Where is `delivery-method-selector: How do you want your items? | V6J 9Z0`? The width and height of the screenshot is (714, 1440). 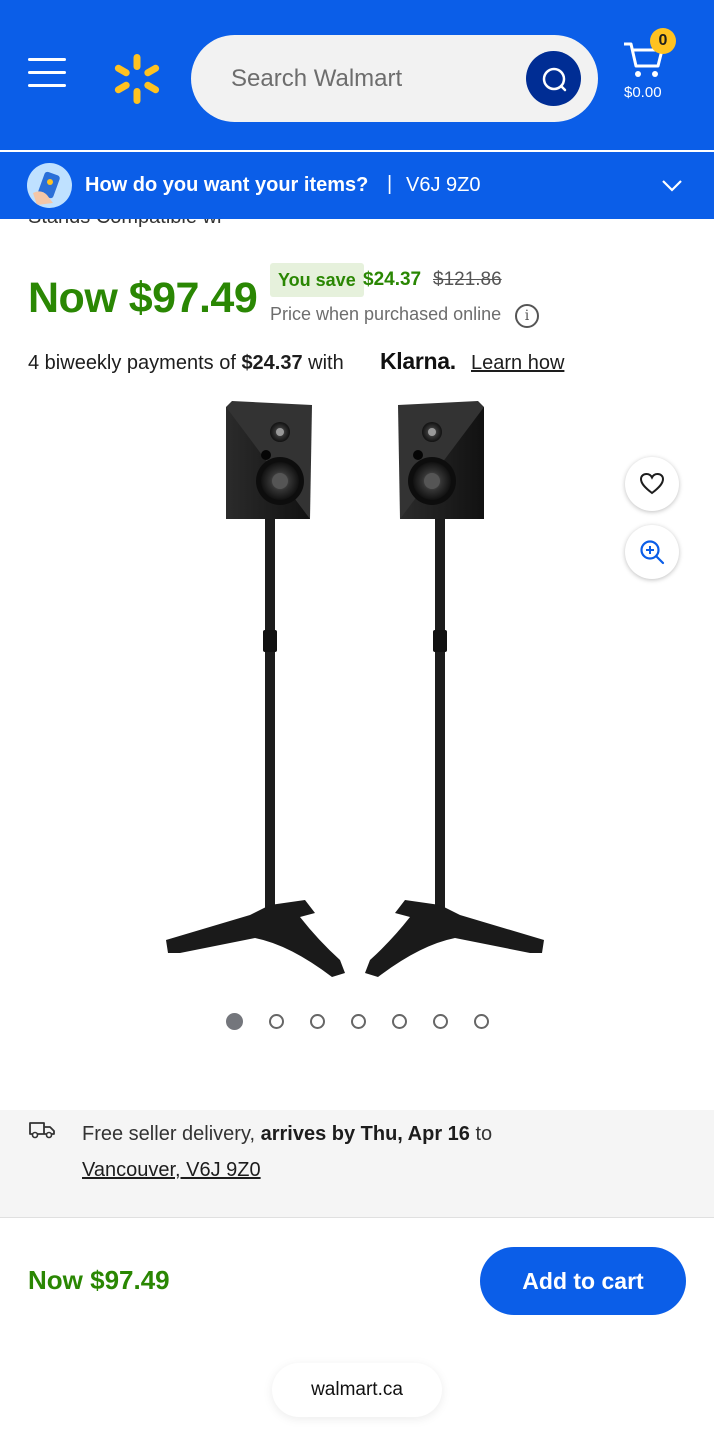
delivery-method-selector: How do you want your items? | V6J 9Z0 is located at coordinates (357, 185).